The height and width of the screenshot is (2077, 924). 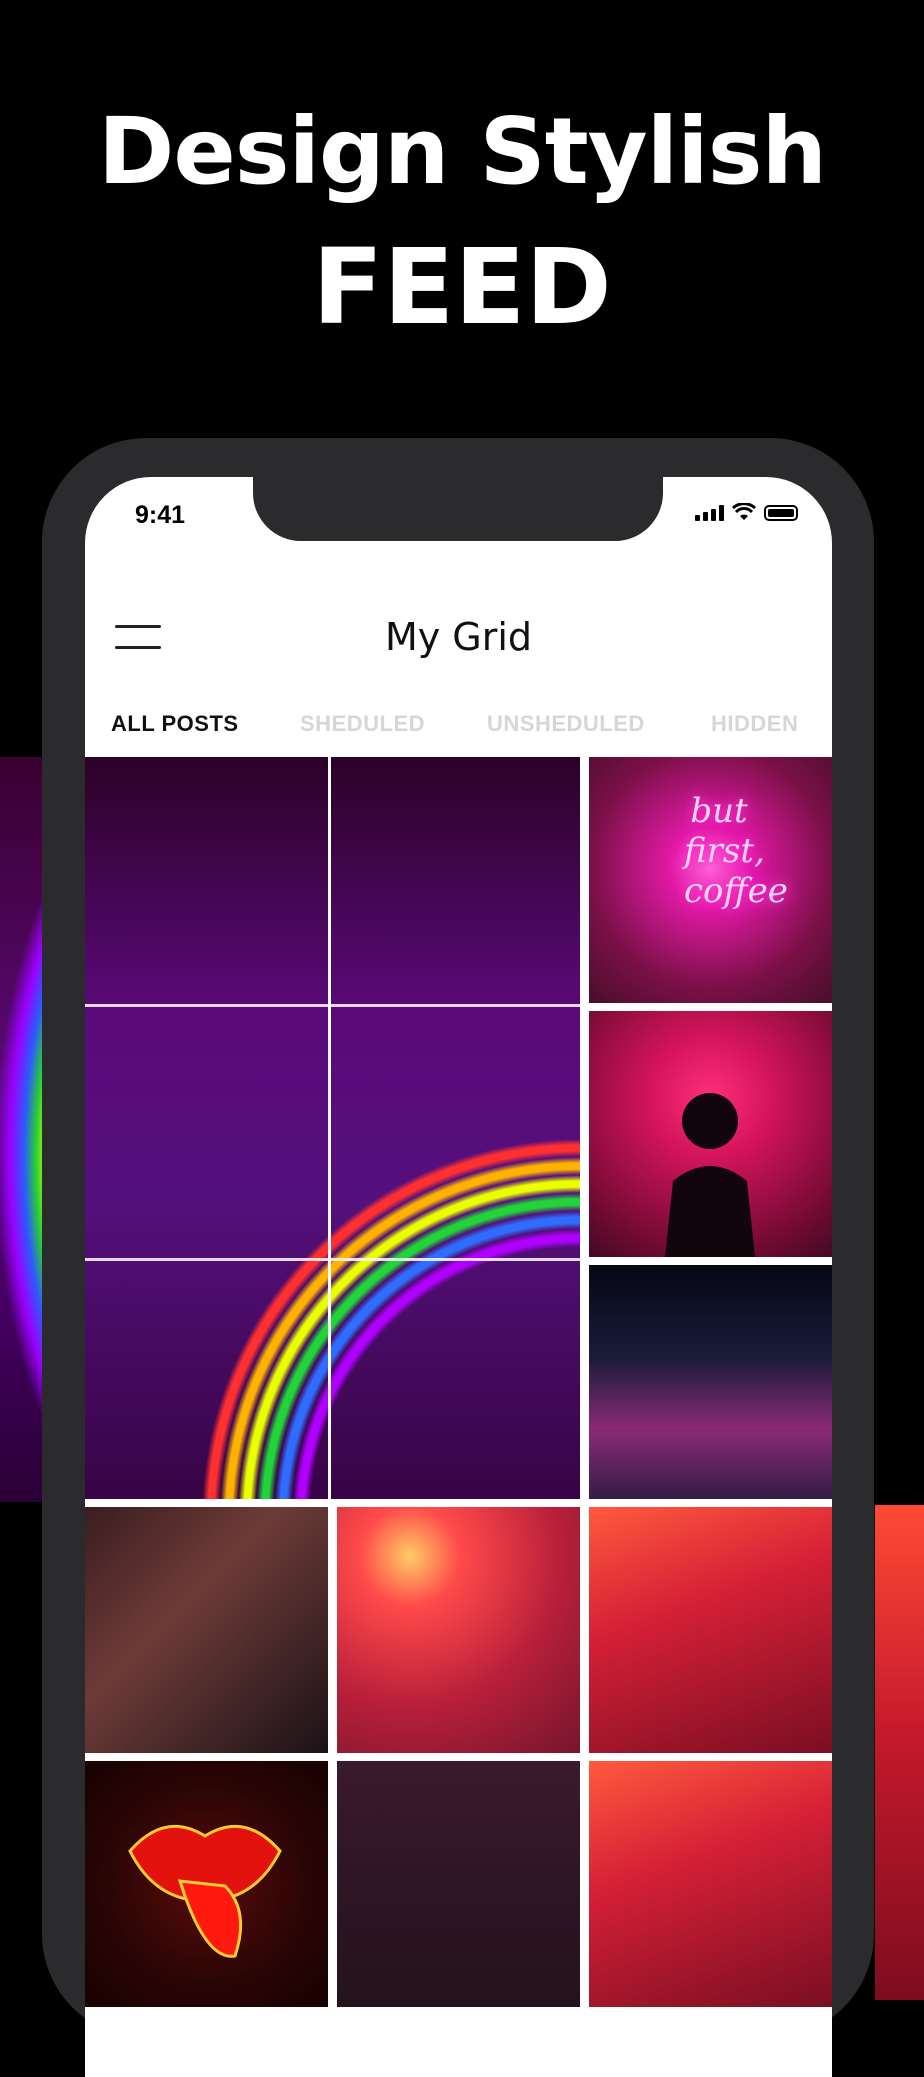 What do you see at coordinates (160, 515) in the screenshot?
I see `status-time: 9:41` at bounding box center [160, 515].